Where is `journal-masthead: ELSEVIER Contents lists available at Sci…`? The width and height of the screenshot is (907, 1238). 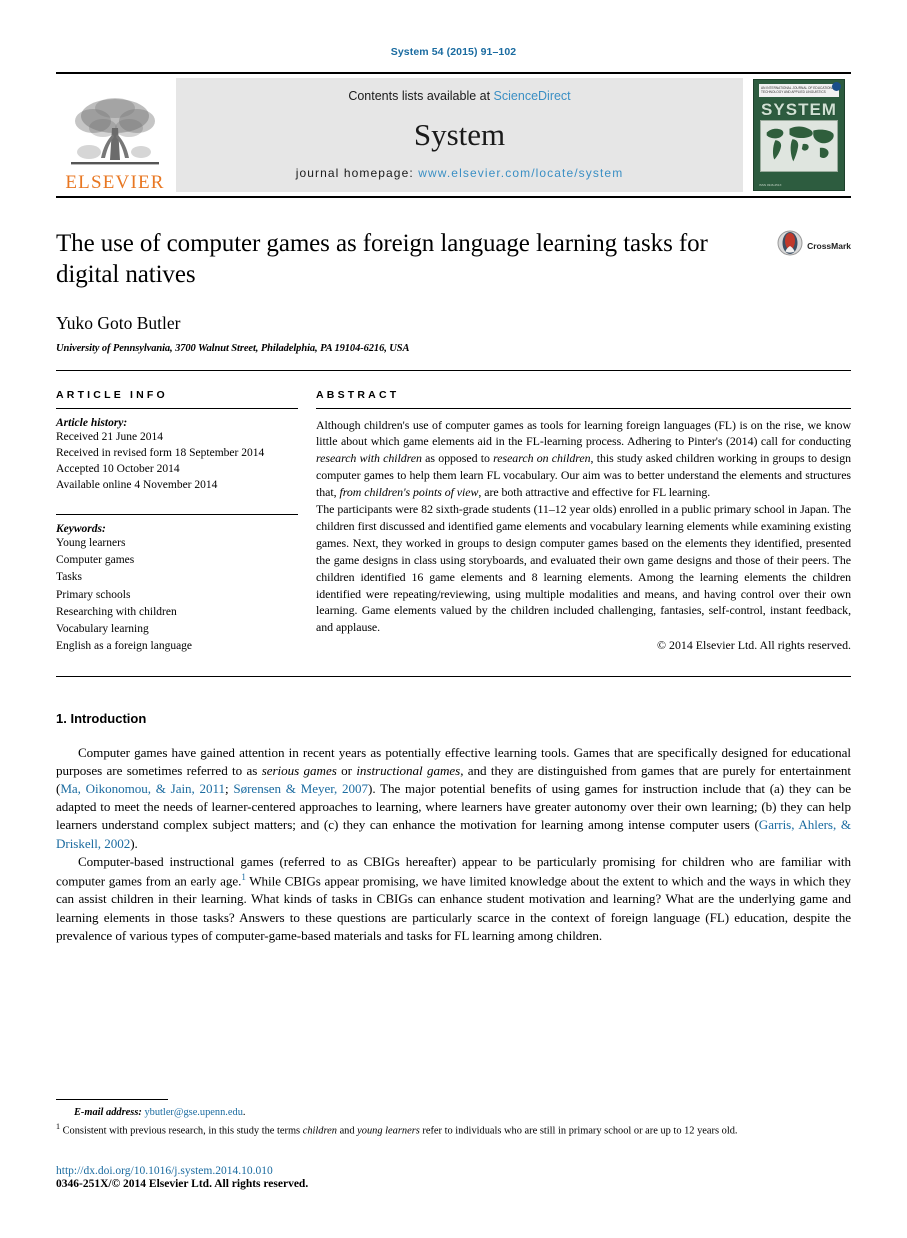 journal-masthead: ELSEVIER Contents lists available at Sci… is located at coordinates (453, 135).